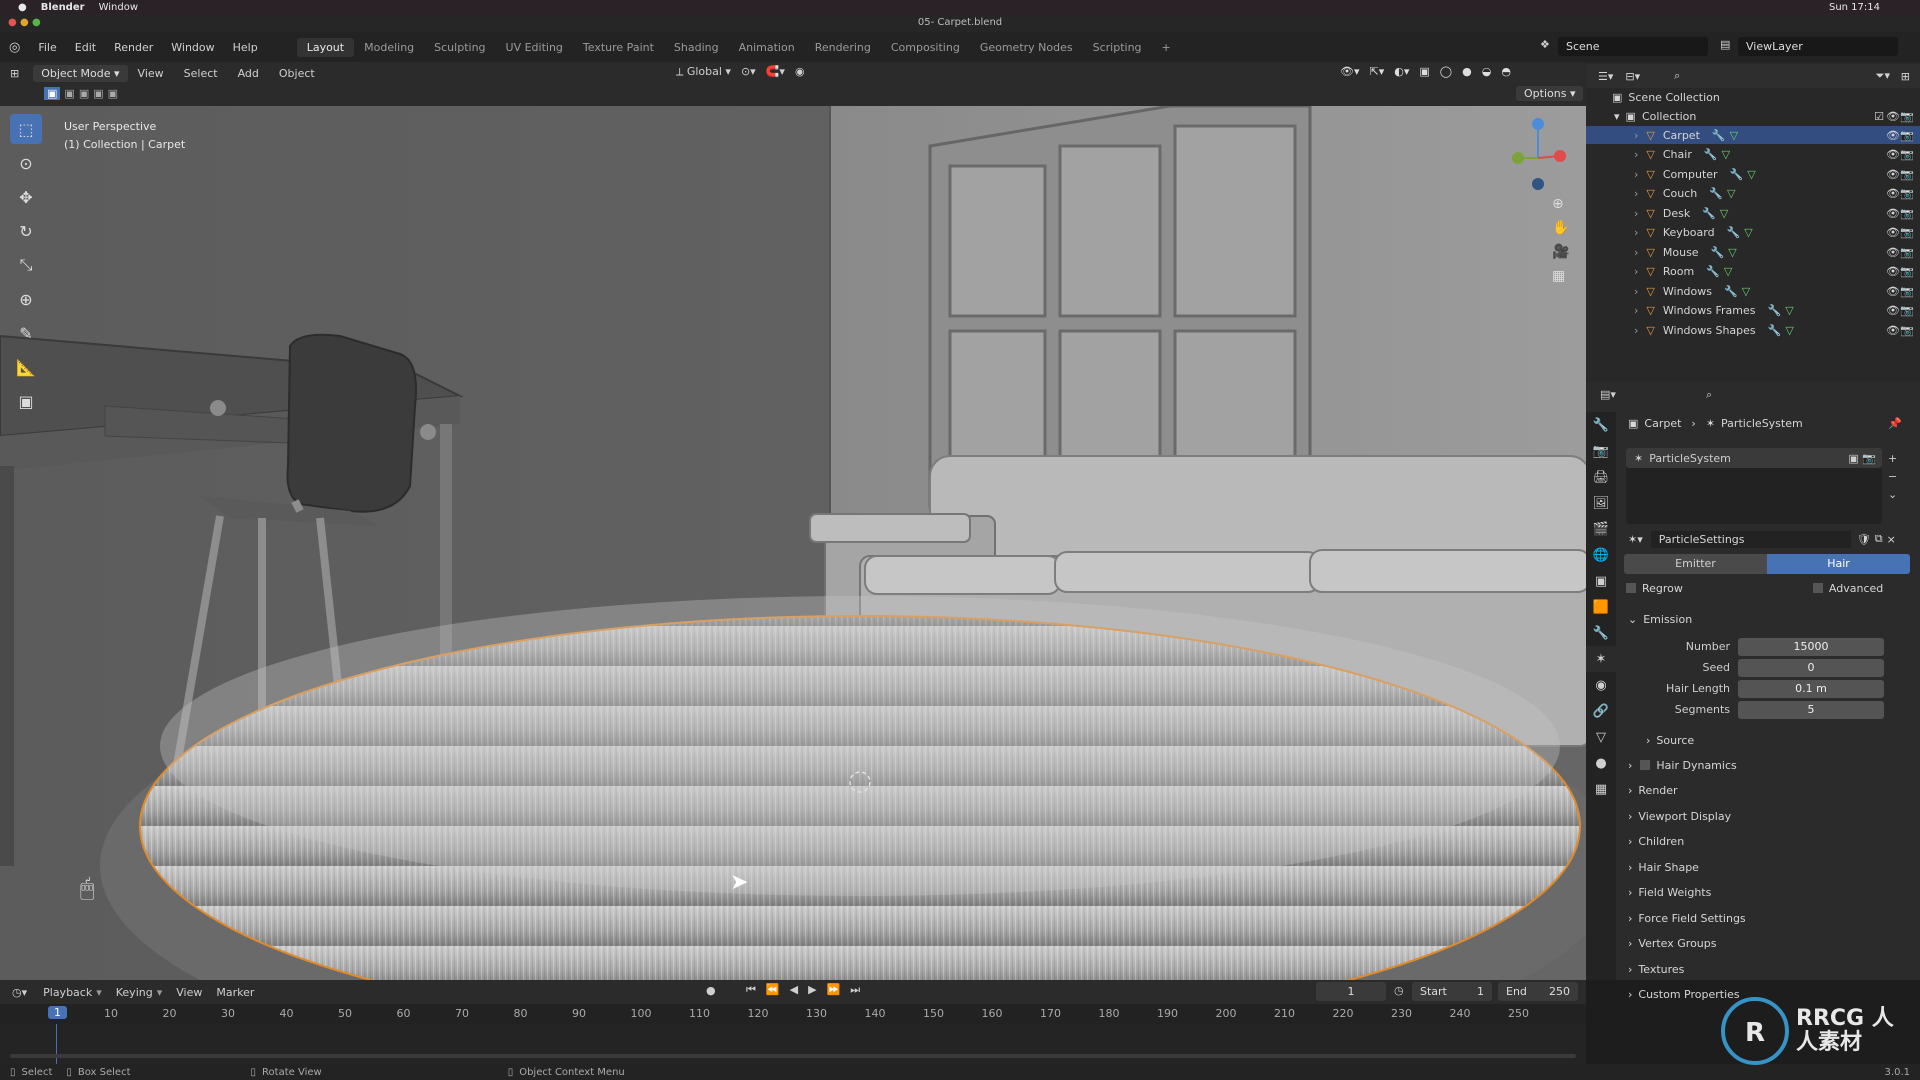 This screenshot has height=1080, width=1920. I want to click on pin-icon: 📌, so click(1895, 423).